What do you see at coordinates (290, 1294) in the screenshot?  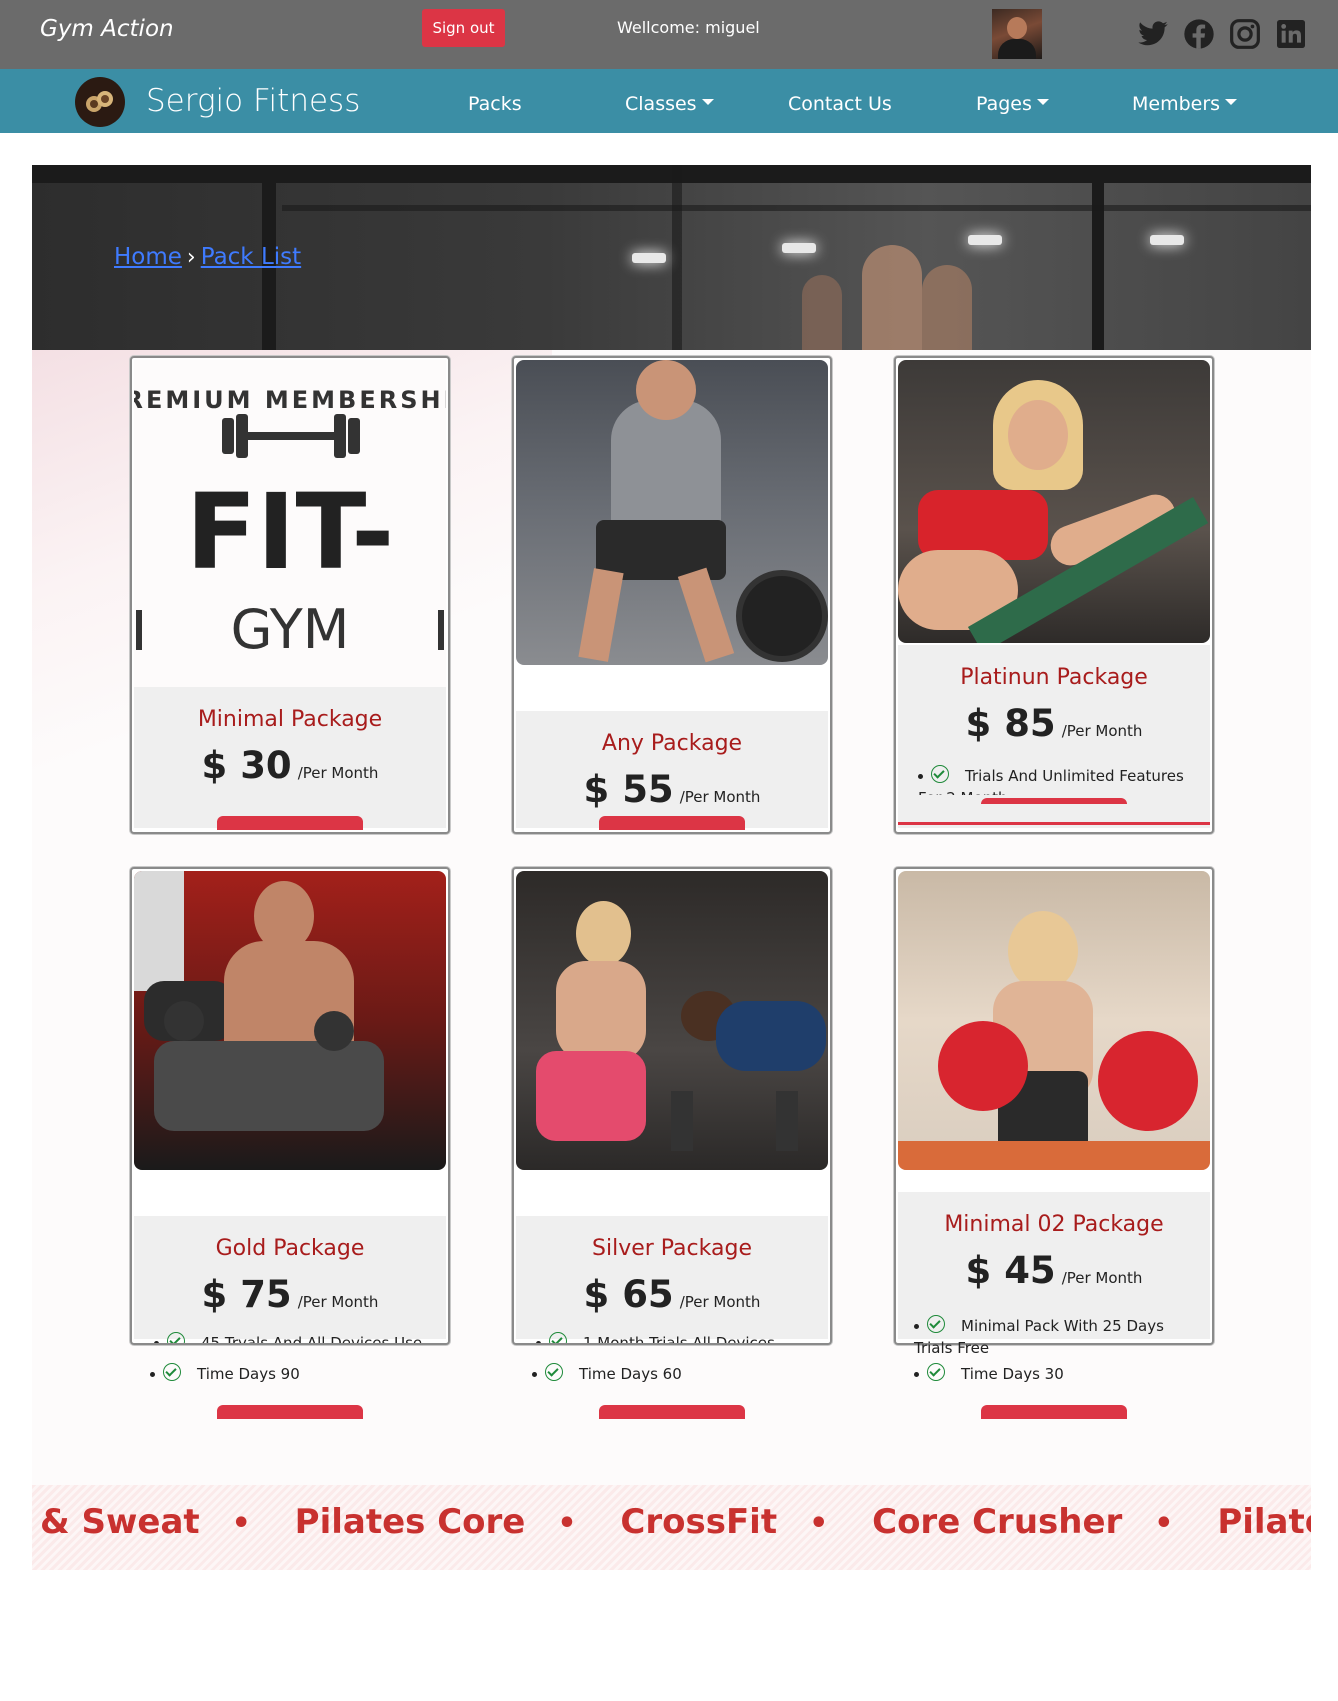 I see `package-price: $ 75/Per Month` at bounding box center [290, 1294].